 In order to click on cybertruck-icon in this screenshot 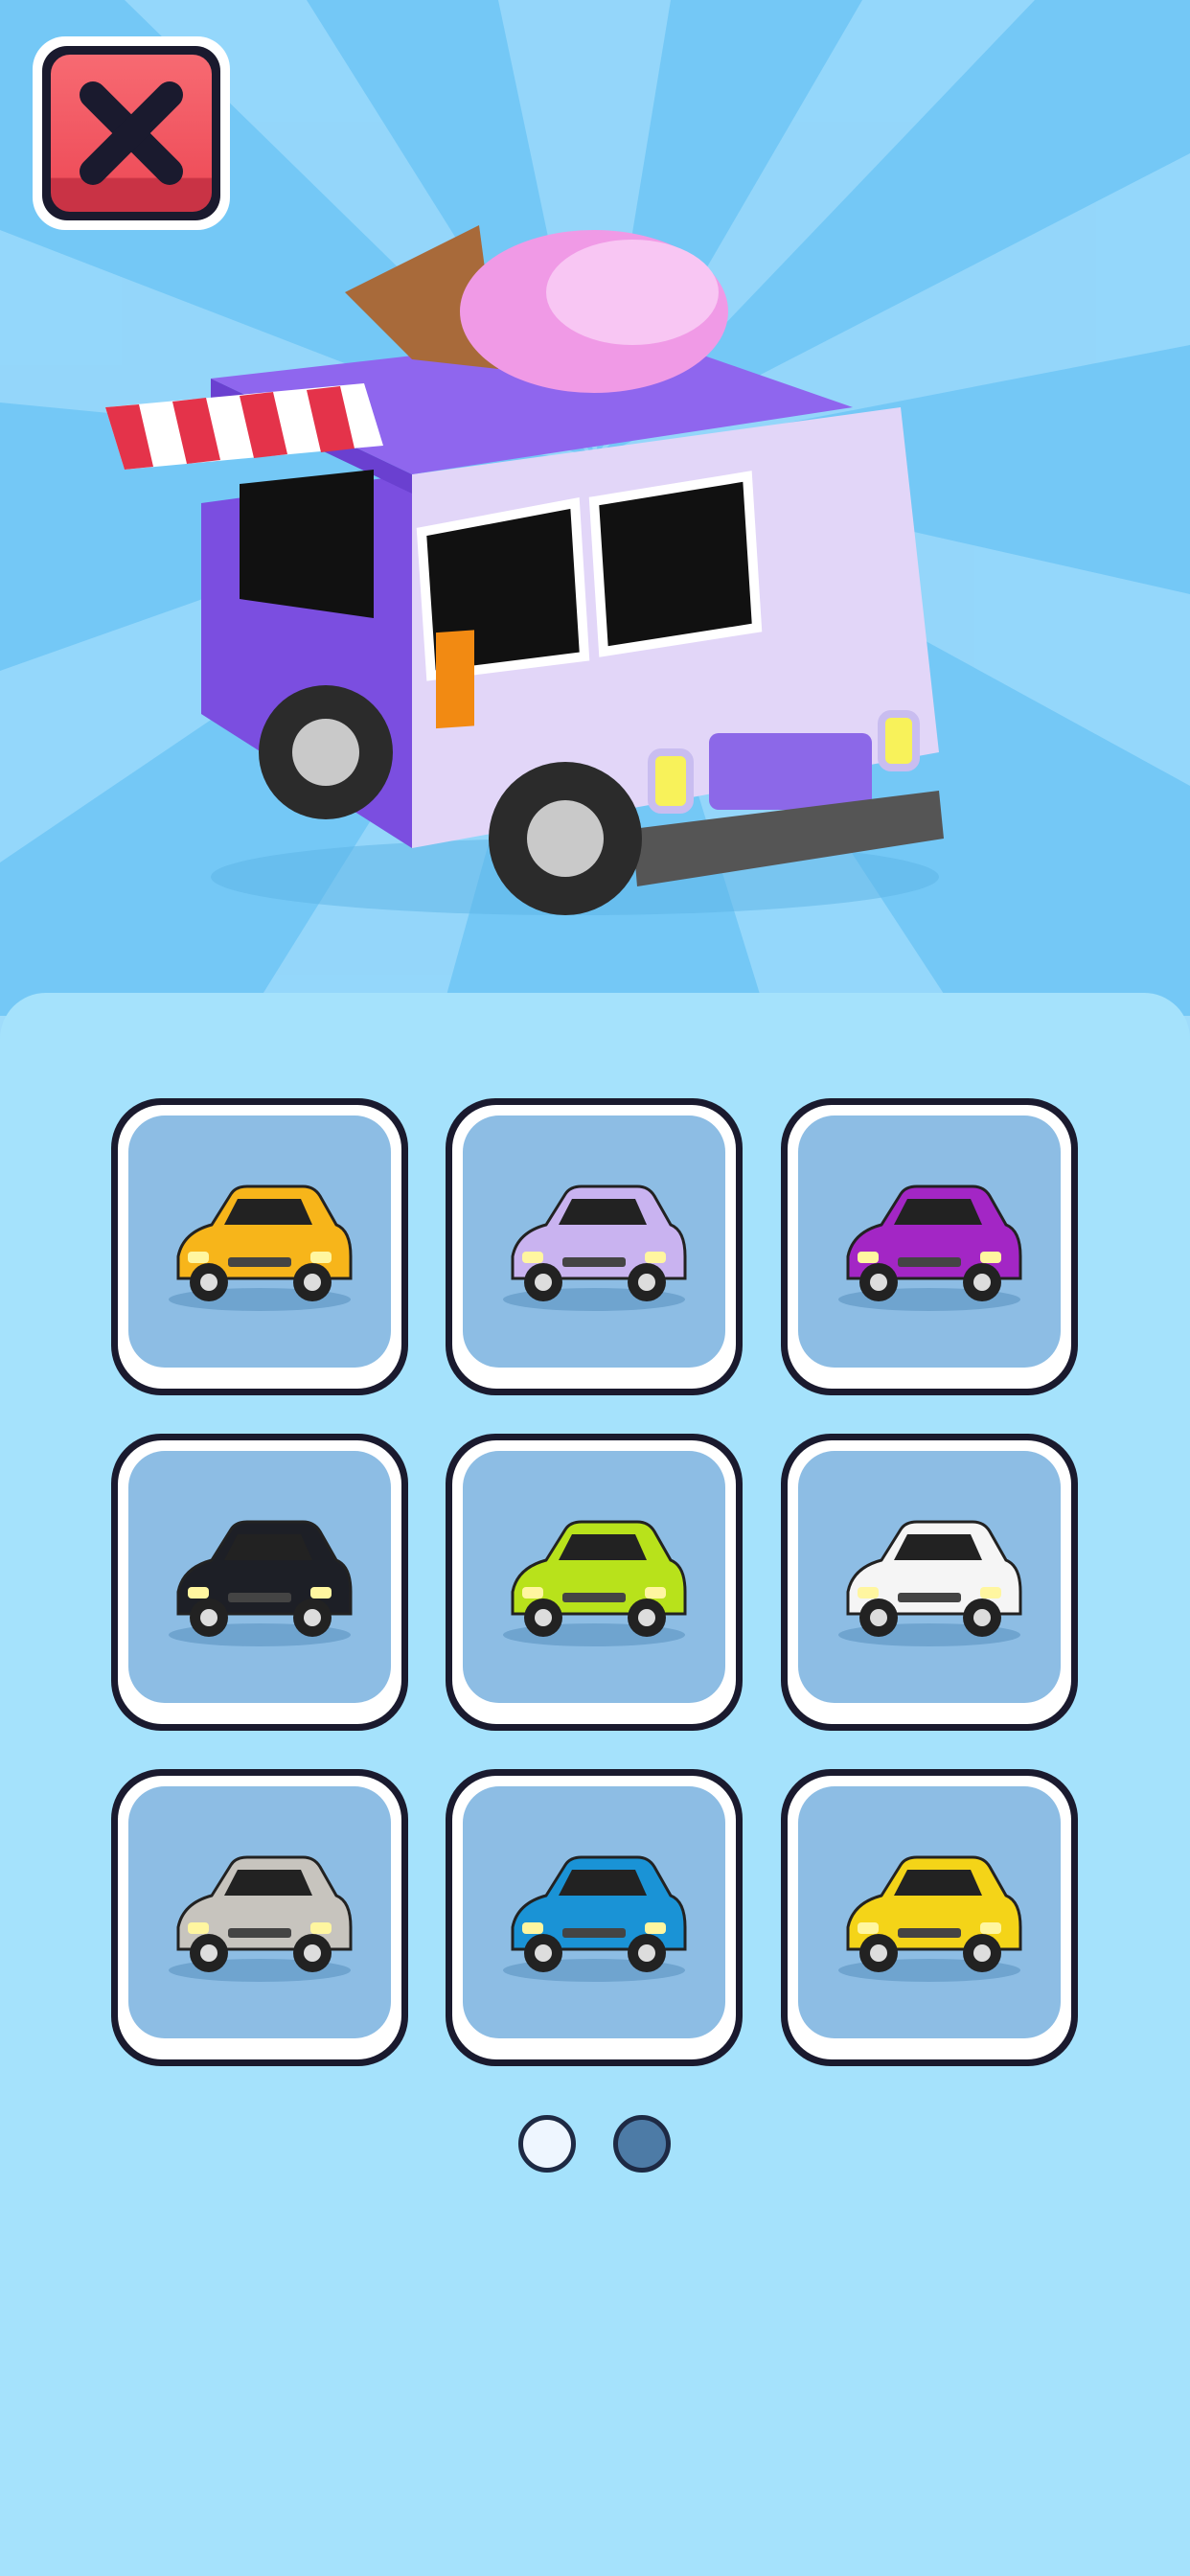, I will do `click(261, 1918)`.